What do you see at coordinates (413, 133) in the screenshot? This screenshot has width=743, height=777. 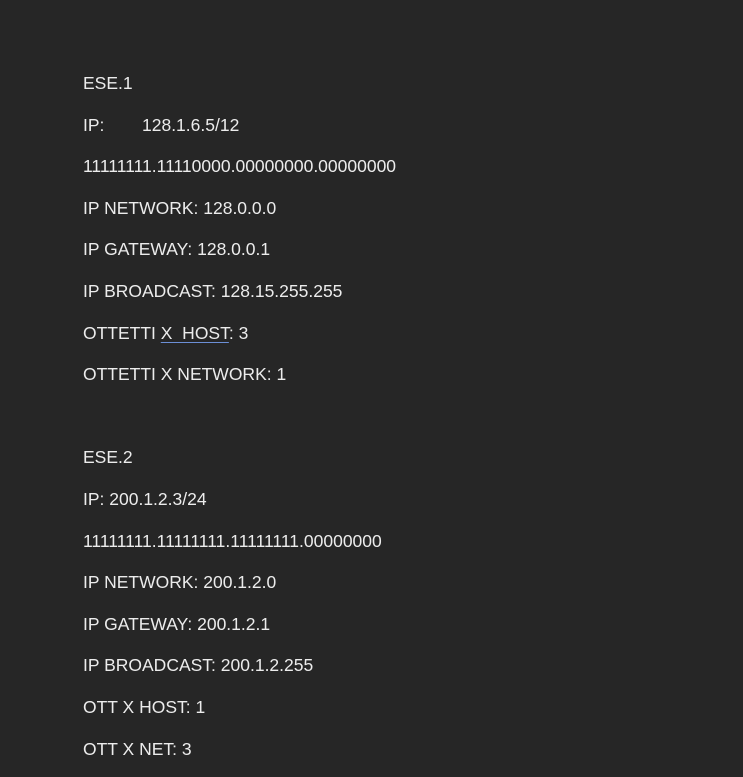 I see `exercise-1-ip-line: IP:128.1.6.5/12` at bounding box center [413, 133].